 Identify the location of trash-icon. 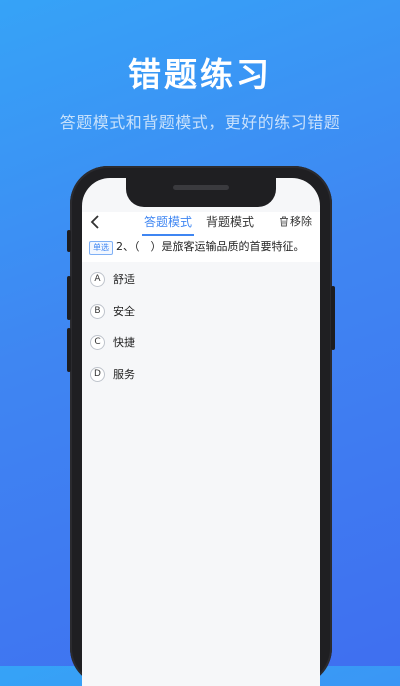
(284, 221).